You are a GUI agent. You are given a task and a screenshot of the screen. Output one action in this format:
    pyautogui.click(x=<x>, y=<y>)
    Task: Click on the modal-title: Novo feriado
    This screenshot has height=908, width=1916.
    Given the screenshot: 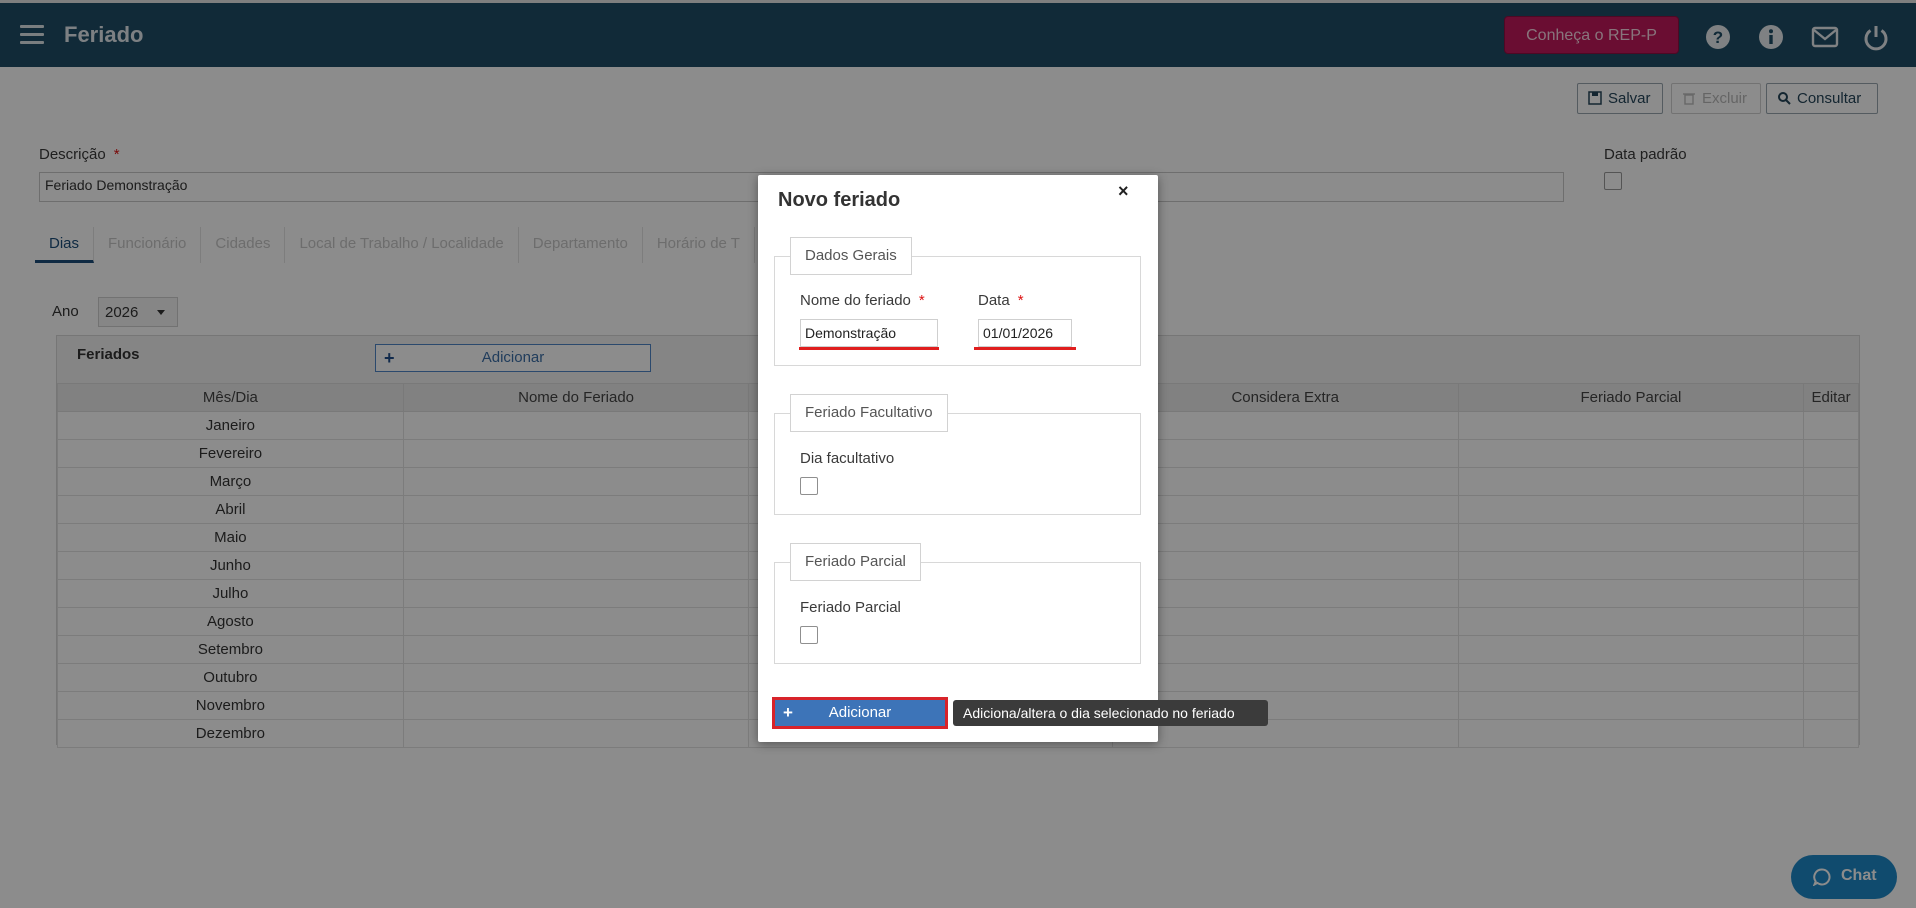 What is the action you would take?
    pyautogui.click(x=839, y=200)
    